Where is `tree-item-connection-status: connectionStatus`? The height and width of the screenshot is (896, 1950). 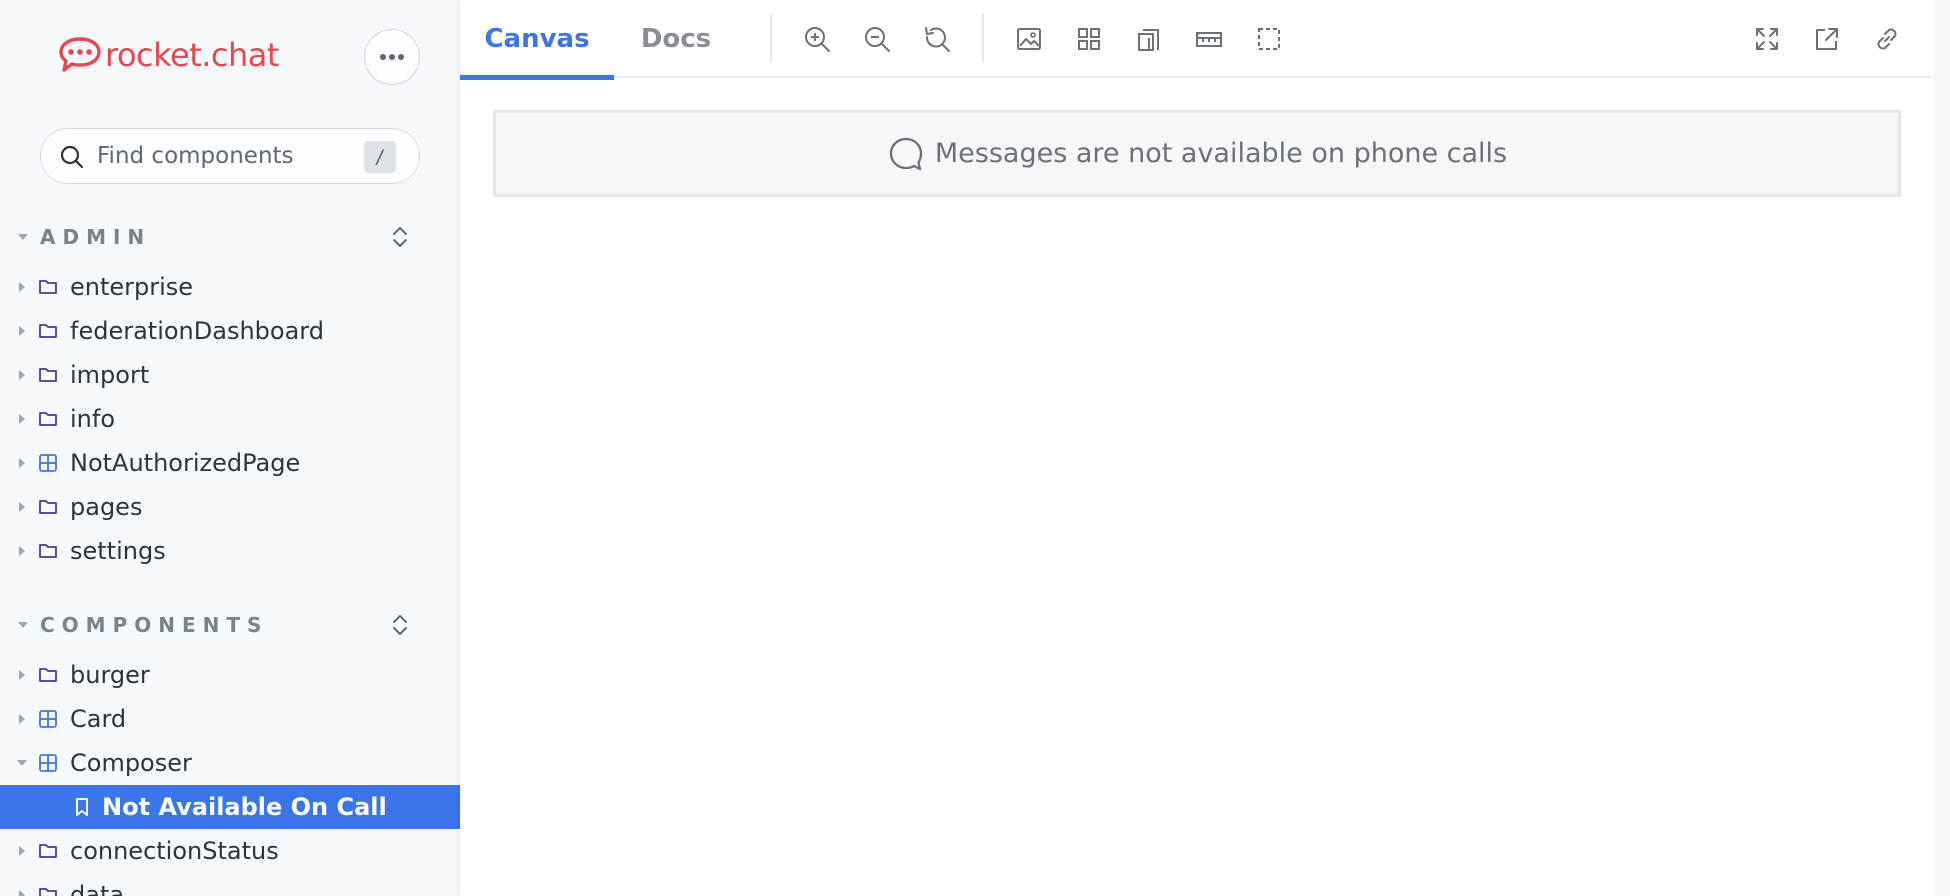 tree-item-connection-status: connectionStatus is located at coordinates (230, 851).